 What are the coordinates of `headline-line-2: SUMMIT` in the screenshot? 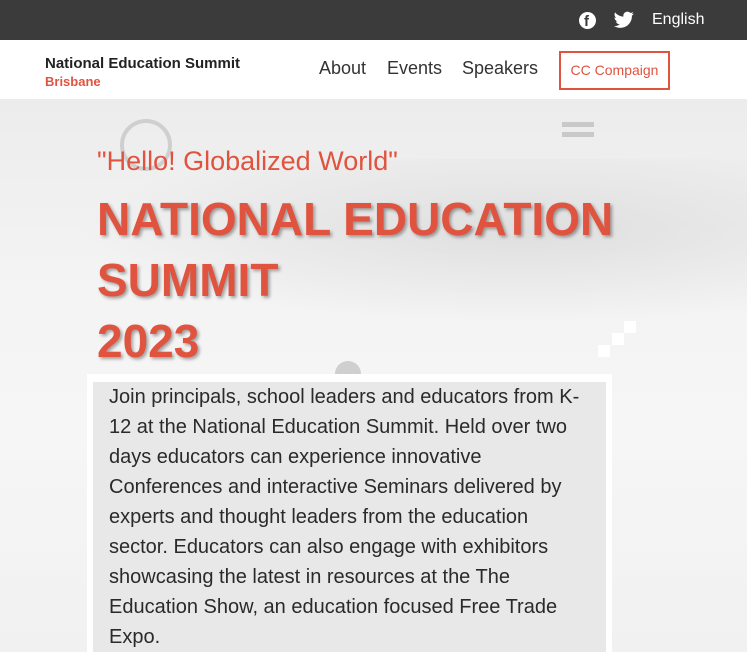 It's located at (188, 280).